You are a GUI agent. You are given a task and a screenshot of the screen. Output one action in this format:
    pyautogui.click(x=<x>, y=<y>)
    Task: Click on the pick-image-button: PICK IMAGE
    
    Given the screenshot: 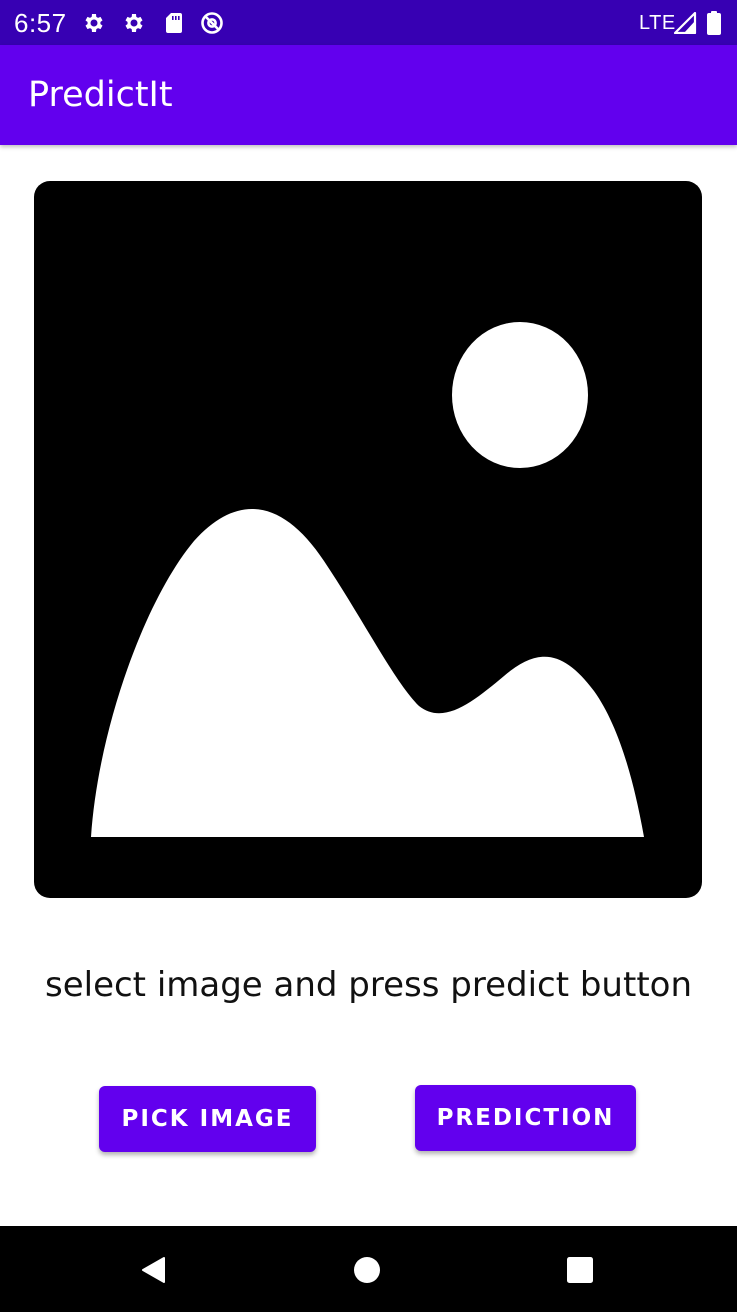 What is the action you would take?
    pyautogui.click(x=207, y=1119)
    